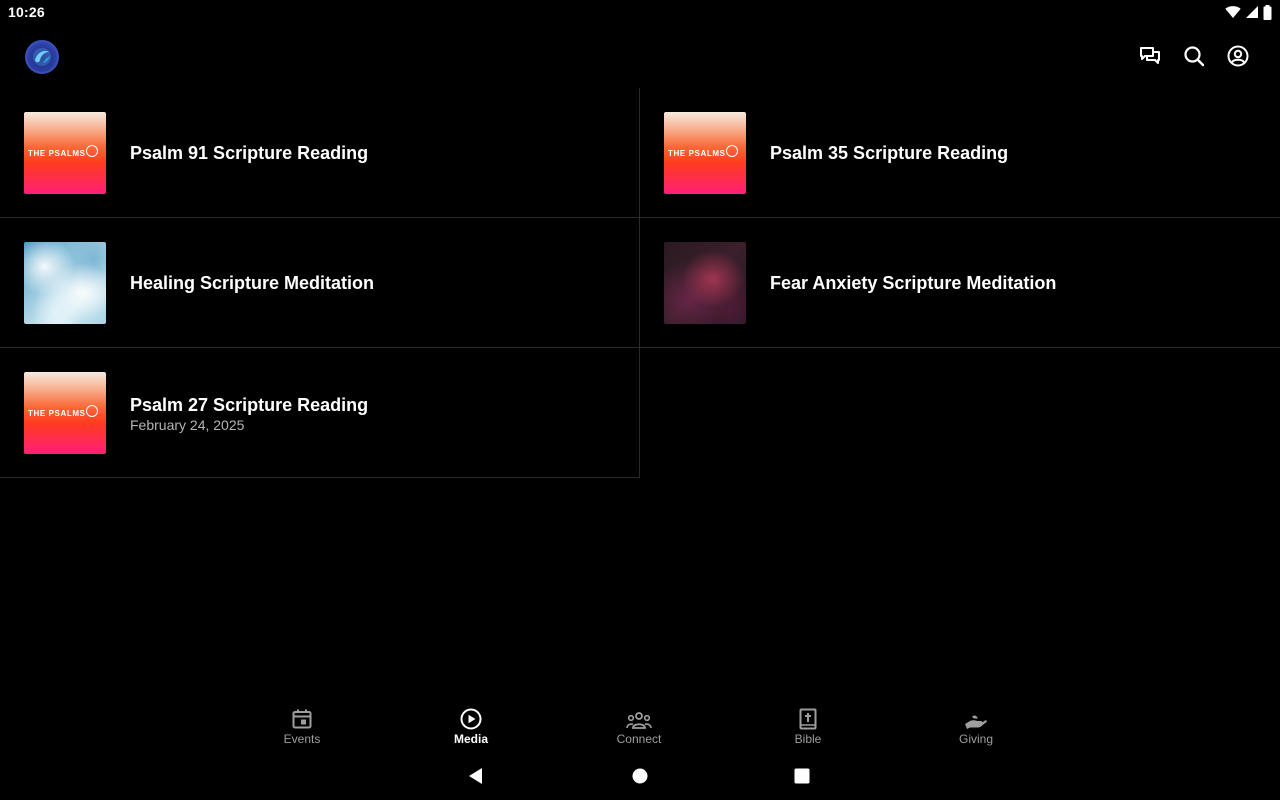  I want to click on search-icon, so click(1194, 56).